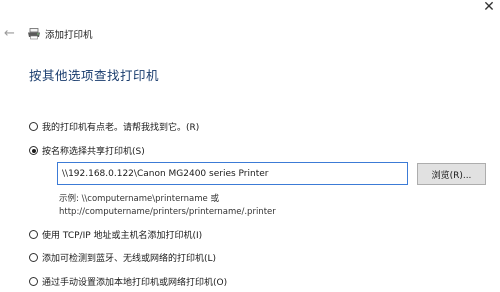 This screenshot has width=500, height=292. What do you see at coordinates (129, 259) in the screenshot?
I see `option-label: 添加可检测到蓝牙、无线或网络的打印机(L)` at bounding box center [129, 259].